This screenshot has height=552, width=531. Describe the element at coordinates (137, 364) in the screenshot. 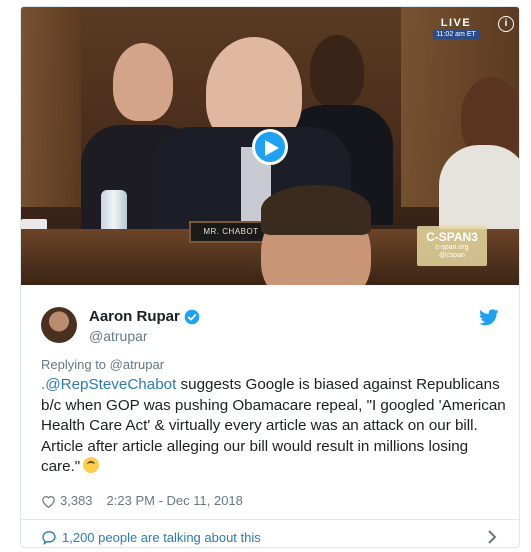

I see `replying-mention: @atrupar` at that location.